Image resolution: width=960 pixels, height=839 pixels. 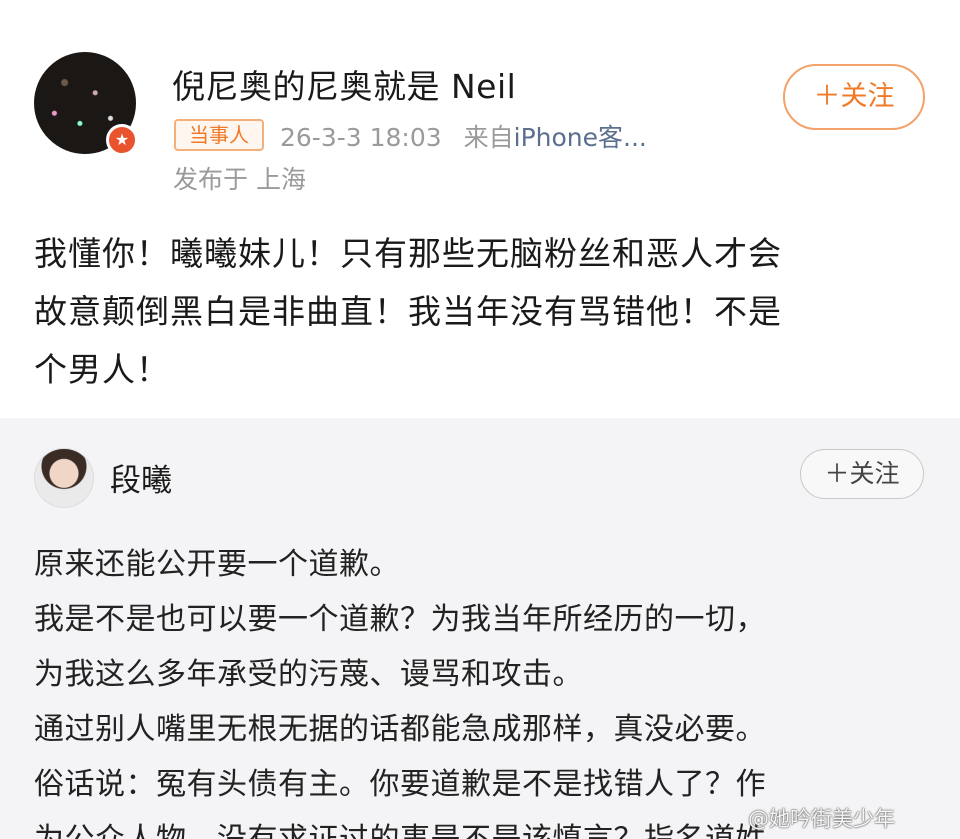 What do you see at coordinates (141, 477) in the screenshot?
I see `quoted-author-name: 段曦` at bounding box center [141, 477].